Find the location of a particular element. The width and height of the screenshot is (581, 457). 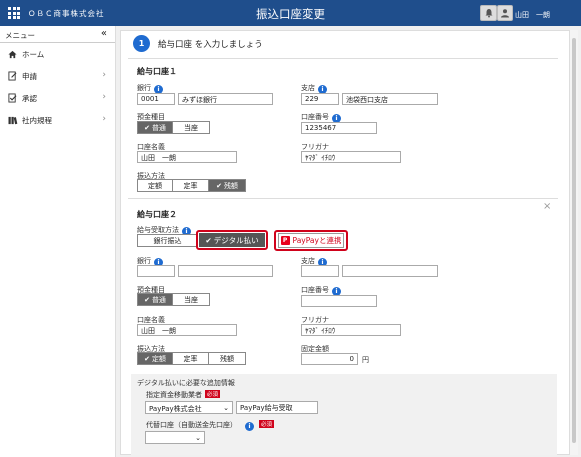

sidebar-header: メニュー « is located at coordinates (57, 34).